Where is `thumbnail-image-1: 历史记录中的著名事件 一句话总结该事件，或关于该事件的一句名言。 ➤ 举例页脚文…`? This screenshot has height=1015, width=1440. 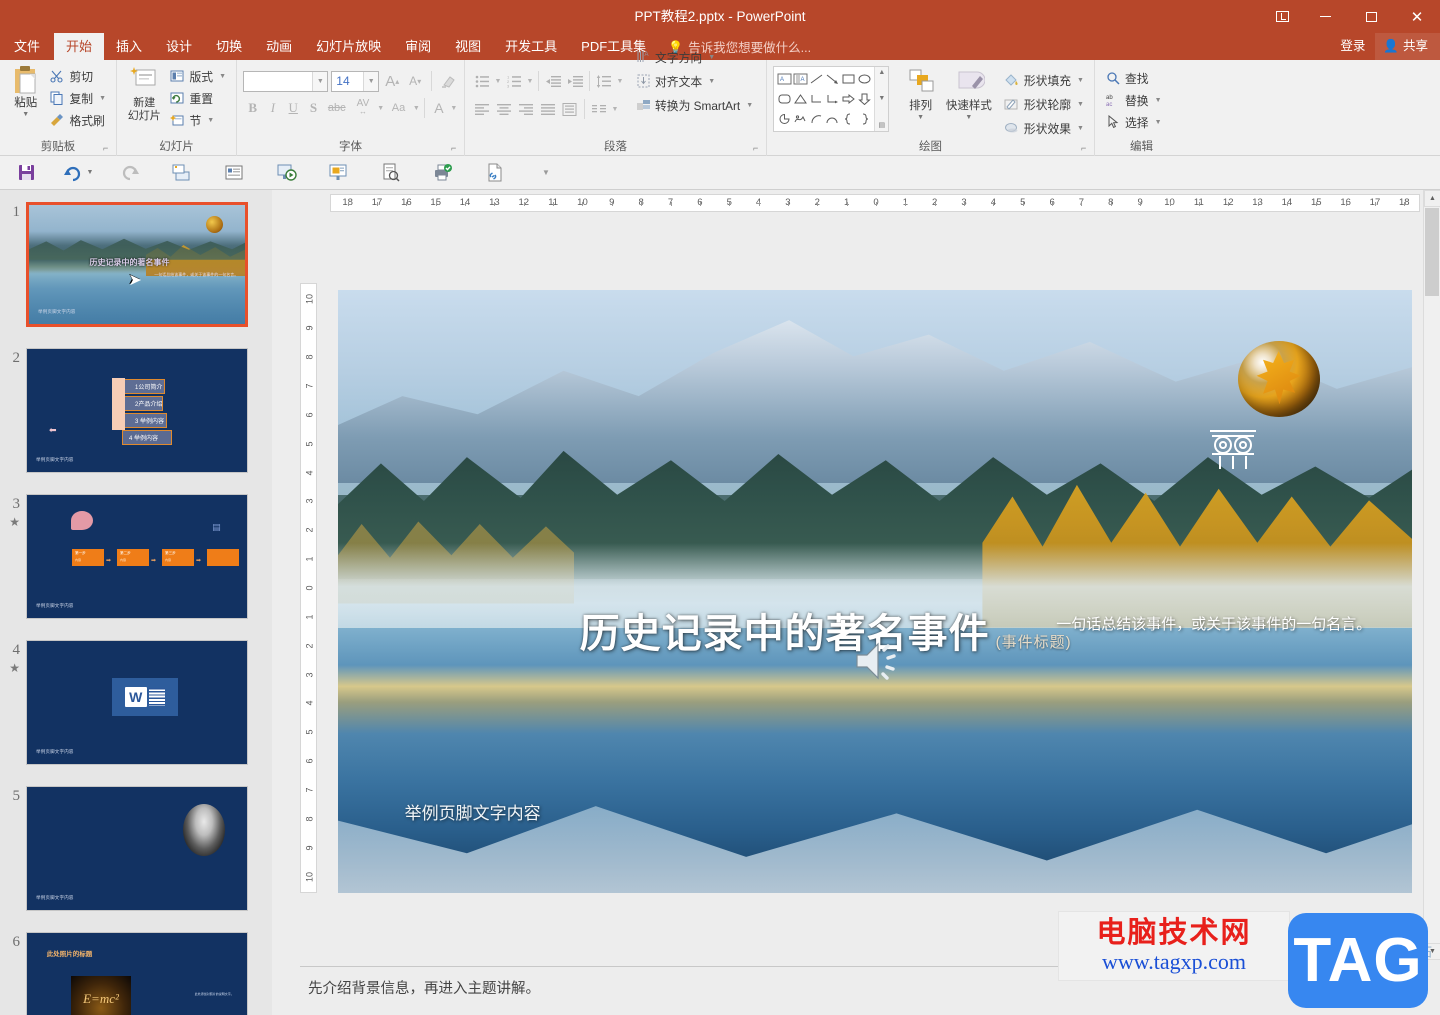 thumbnail-image-1: 历史记录中的著名事件 一句话总结该事件，或关于该事件的一句名言。 ➤ 举例页脚文… is located at coordinates (137, 264).